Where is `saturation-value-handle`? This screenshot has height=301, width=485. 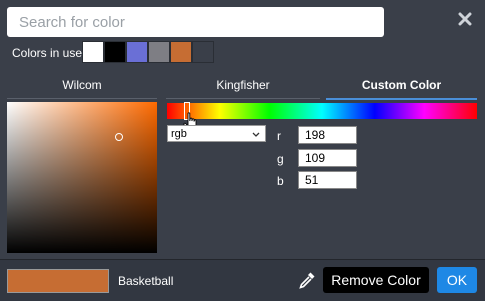 saturation-value-handle is located at coordinates (119, 137).